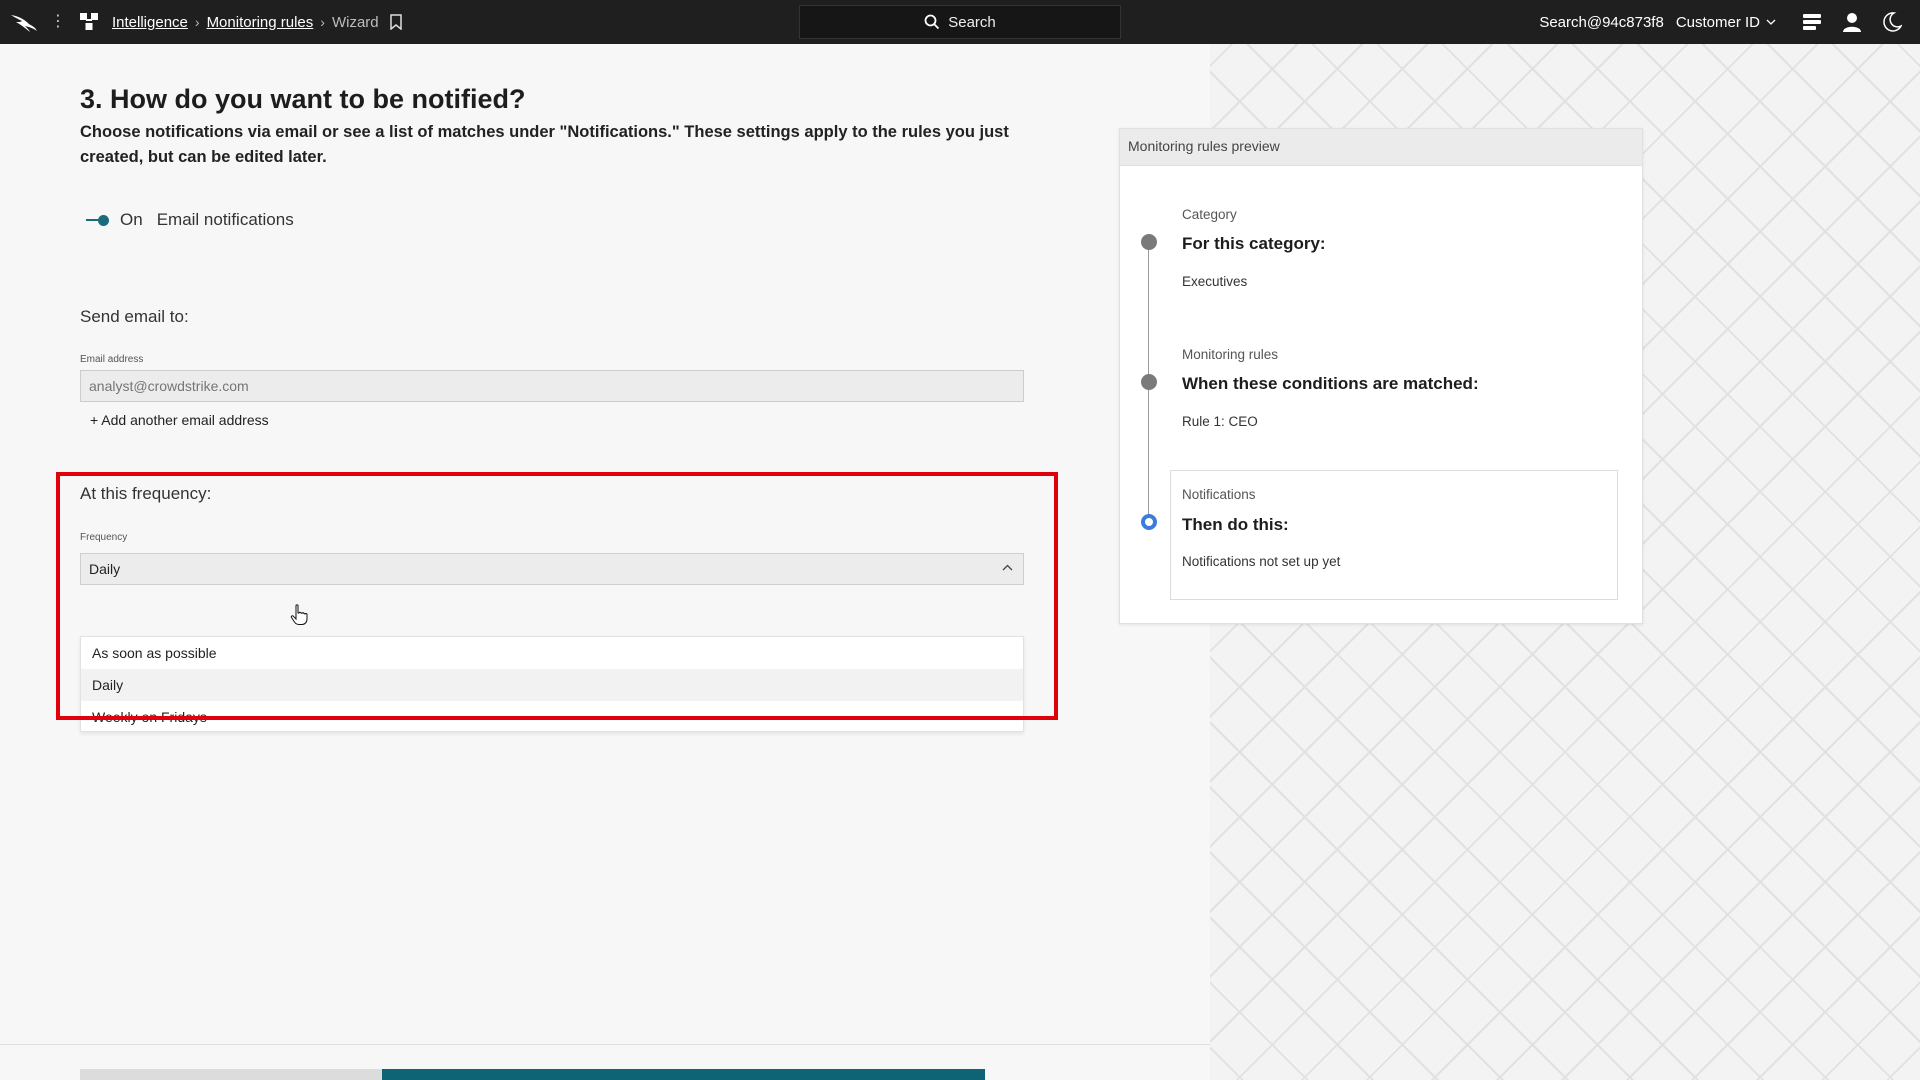 The width and height of the screenshot is (1920, 1080). I want to click on frequency-highlight-box, so click(557, 596).